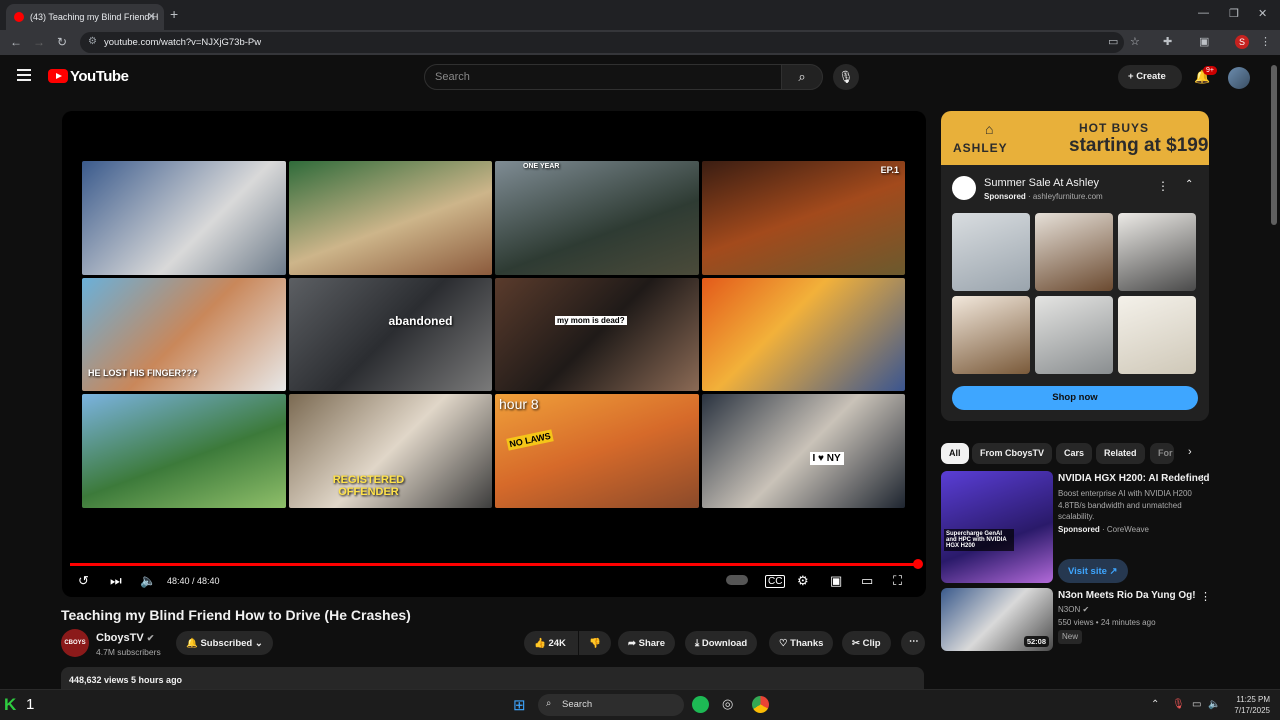  Describe the element at coordinates (1134, 478) in the screenshot. I see `rec-title: NVIDIA HGX H200: AI Redefined` at that location.